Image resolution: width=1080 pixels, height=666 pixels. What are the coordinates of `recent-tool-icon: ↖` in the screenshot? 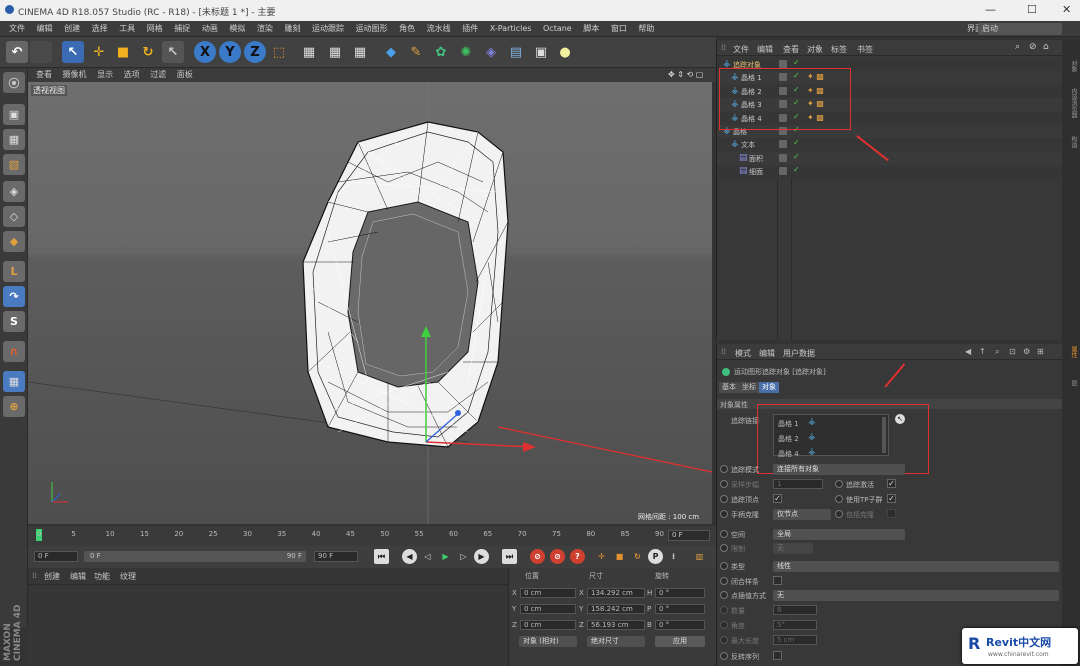 It's located at (173, 52).